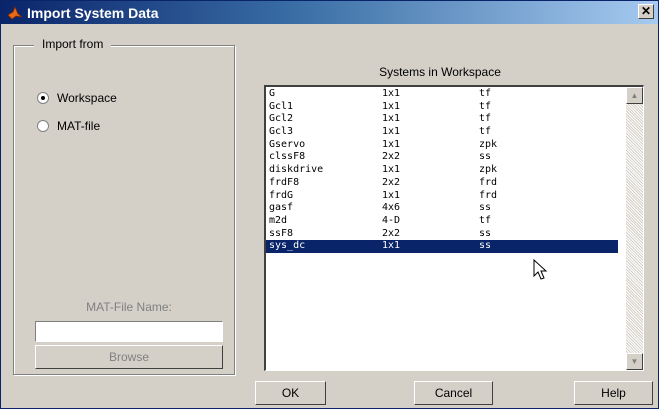  What do you see at coordinates (442, 132) in the screenshot?
I see `system-list-item: Gcl3 1x1 tf` at bounding box center [442, 132].